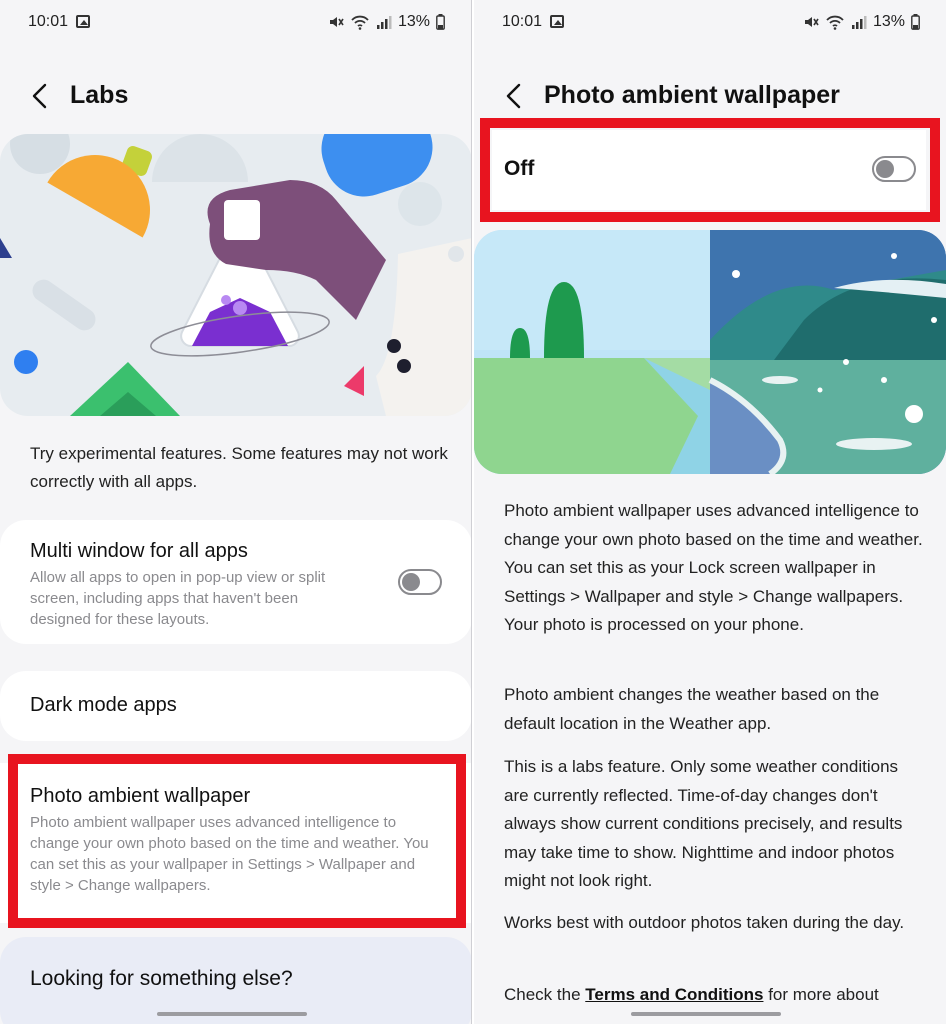 This screenshot has height=1024, width=946. I want to click on multi-window-toggle, so click(420, 582).